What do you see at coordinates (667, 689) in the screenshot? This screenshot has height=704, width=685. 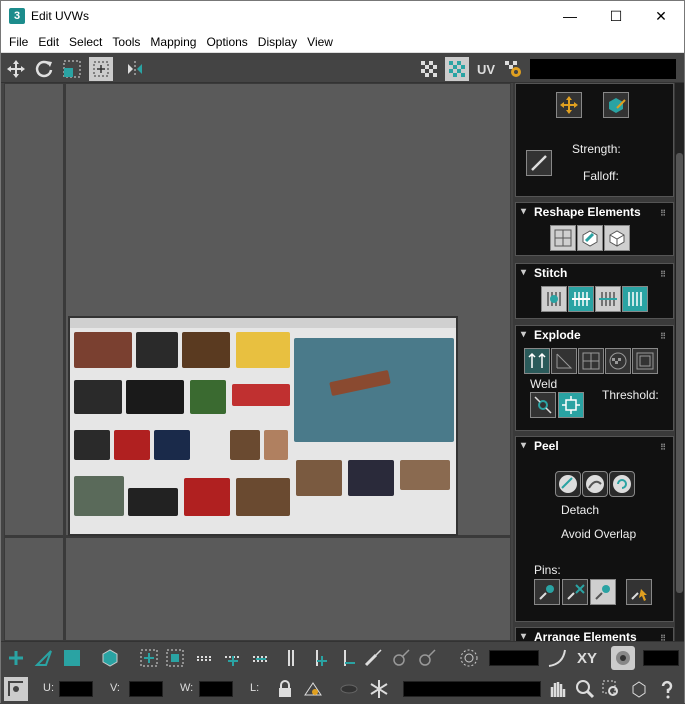 I see `help-icon` at bounding box center [667, 689].